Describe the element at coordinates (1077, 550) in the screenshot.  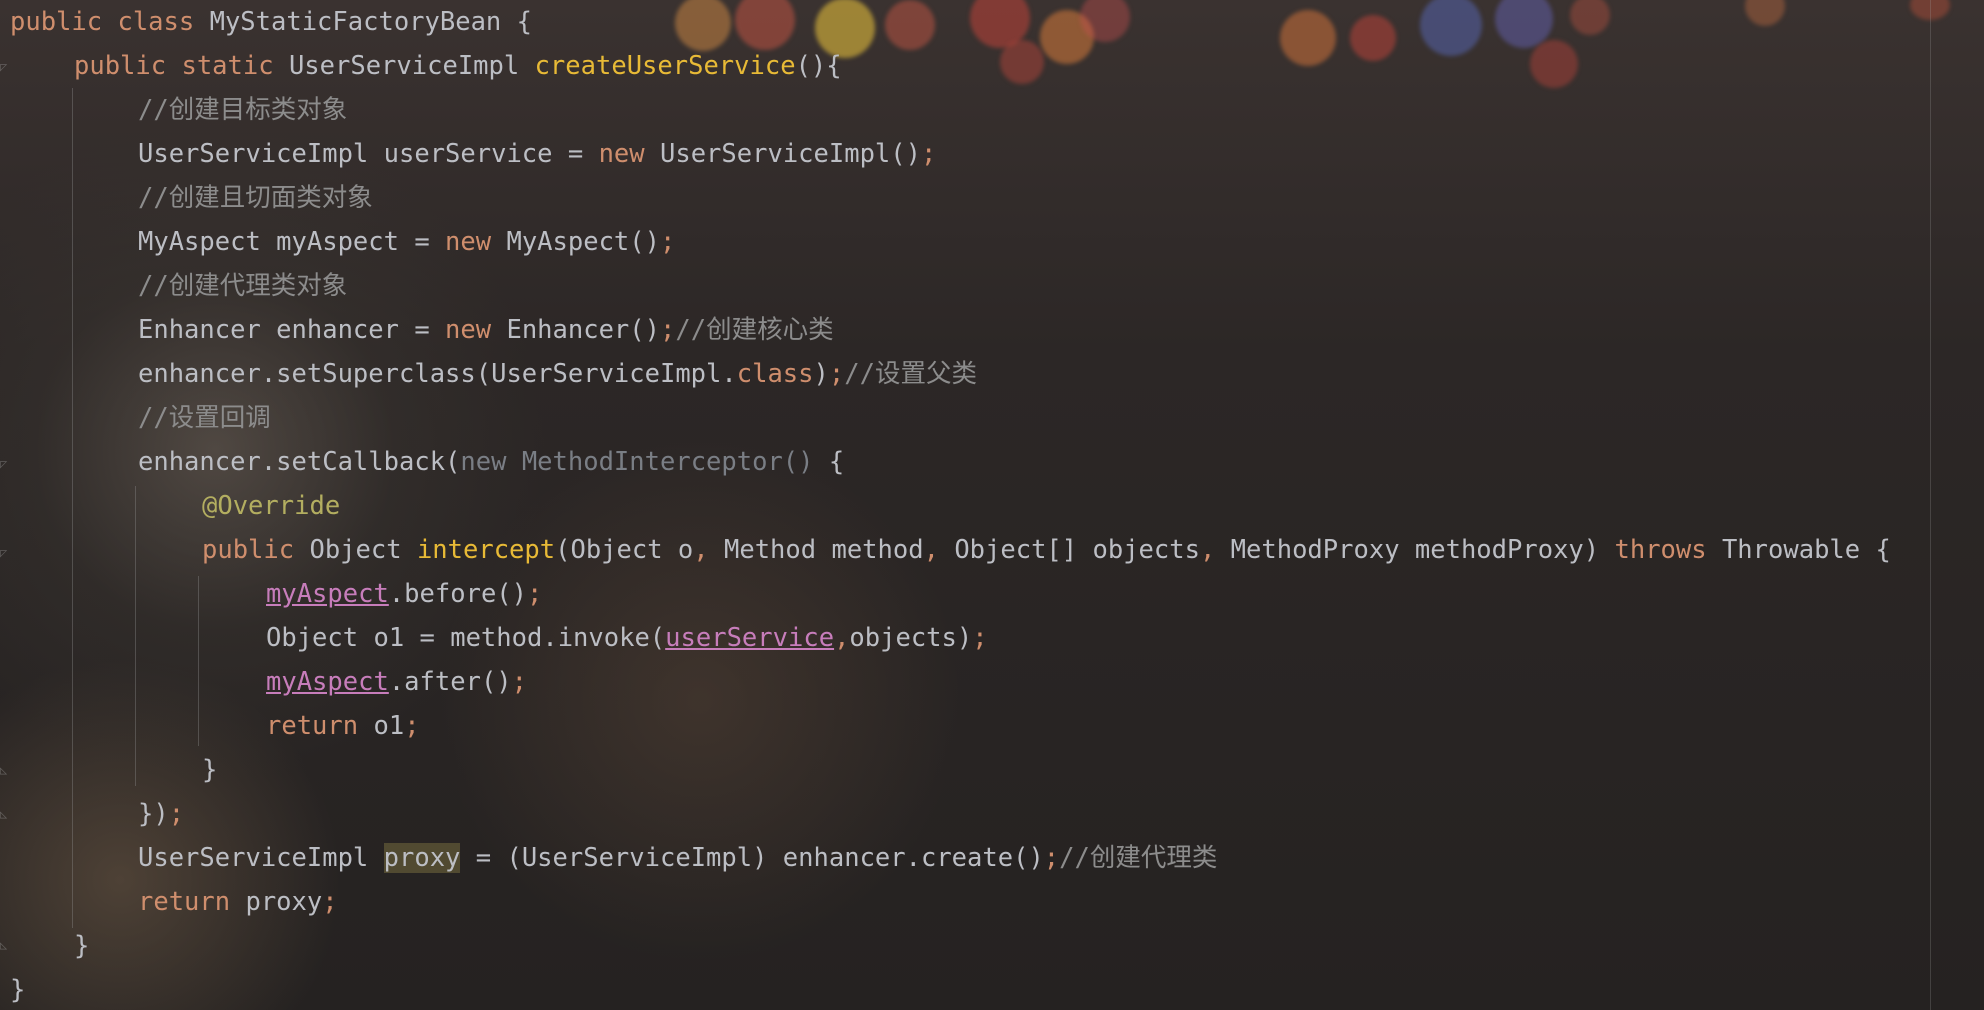
I see `code-token: Object[] objects` at that location.